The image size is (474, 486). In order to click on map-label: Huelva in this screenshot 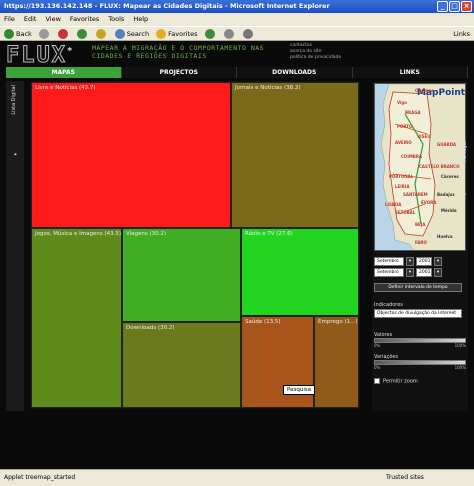, I will do `click(445, 236)`.